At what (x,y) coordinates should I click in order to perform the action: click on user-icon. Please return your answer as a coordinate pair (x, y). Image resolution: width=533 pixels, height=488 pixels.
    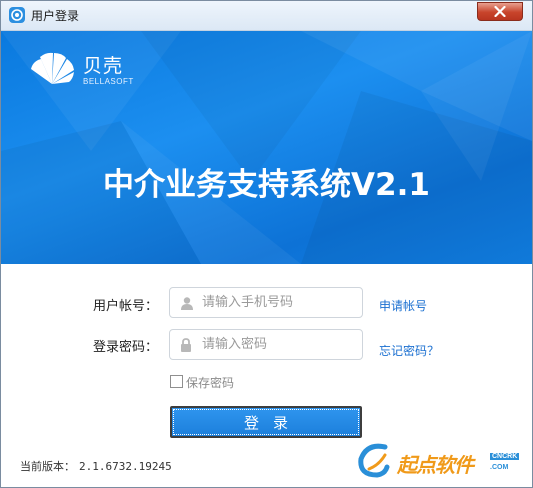
    Looking at the image, I should click on (187, 303).